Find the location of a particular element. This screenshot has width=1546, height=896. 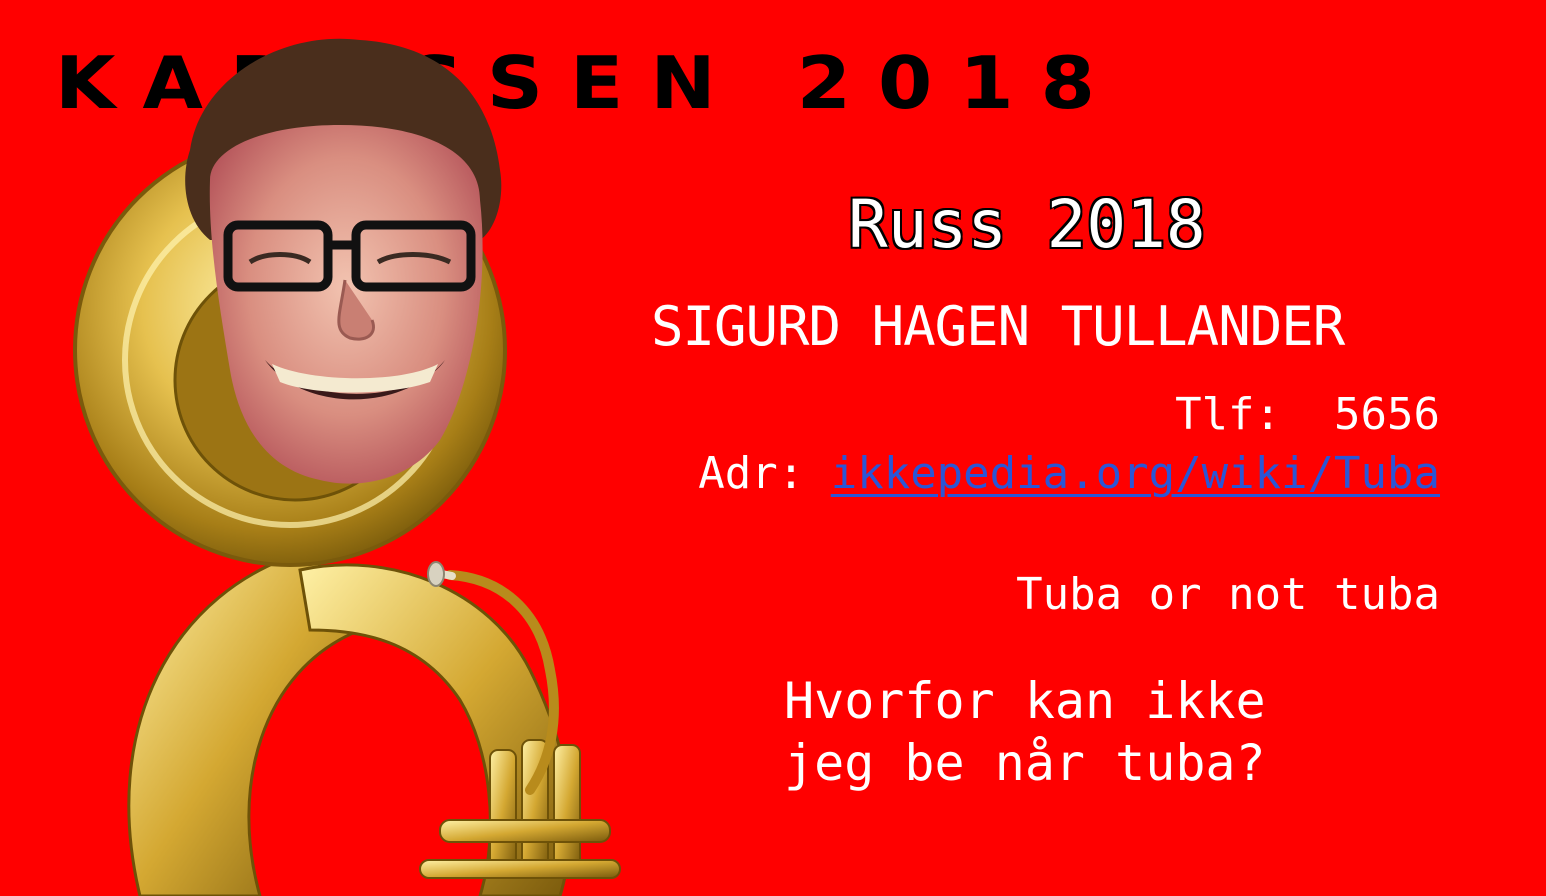

address-label: Adr: is located at coordinates (751, 473).